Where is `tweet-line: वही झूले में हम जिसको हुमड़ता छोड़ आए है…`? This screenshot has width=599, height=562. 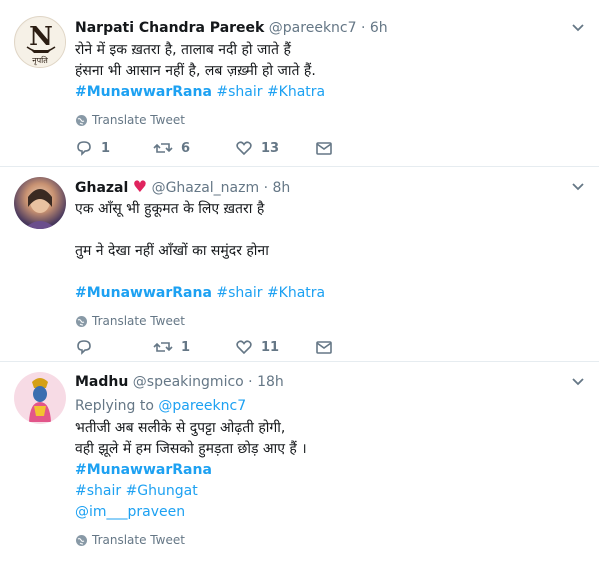
tweet-line: वही झूले में हम जिसको हुमड़ता छोड़ आए है… is located at coordinates (191, 449).